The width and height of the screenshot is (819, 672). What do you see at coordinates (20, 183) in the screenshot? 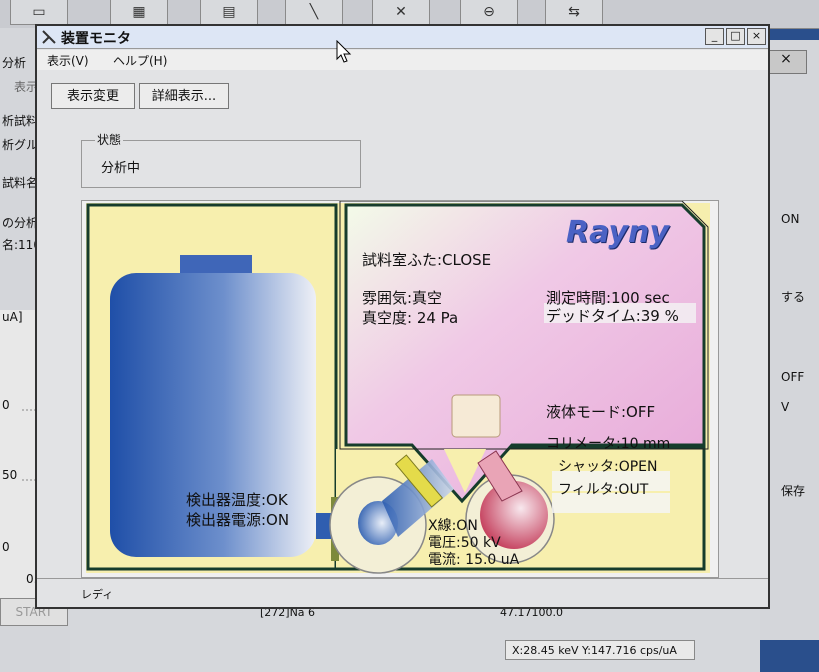
I see `bg-label: 試料名` at bounding box center [20, 183].